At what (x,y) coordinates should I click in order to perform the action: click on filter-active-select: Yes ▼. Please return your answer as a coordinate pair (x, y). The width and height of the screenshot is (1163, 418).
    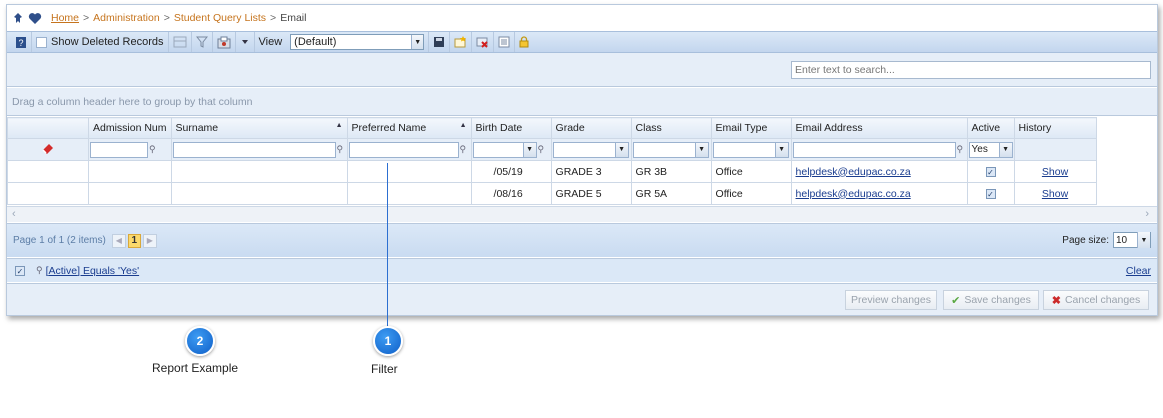
    Looking at the image, I should click on (990, 149).